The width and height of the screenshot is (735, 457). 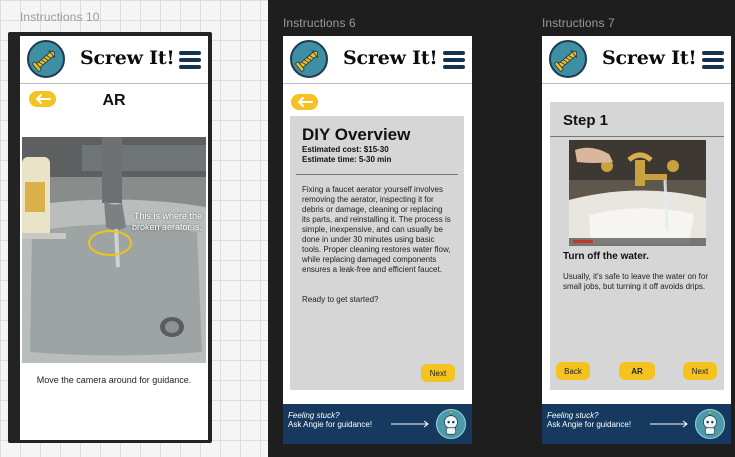 What do you see at coordinates (60, 17) in the screenshot?
I see `frame-label-instructions-10: Instructions 10` at bounding box center [60, 17].